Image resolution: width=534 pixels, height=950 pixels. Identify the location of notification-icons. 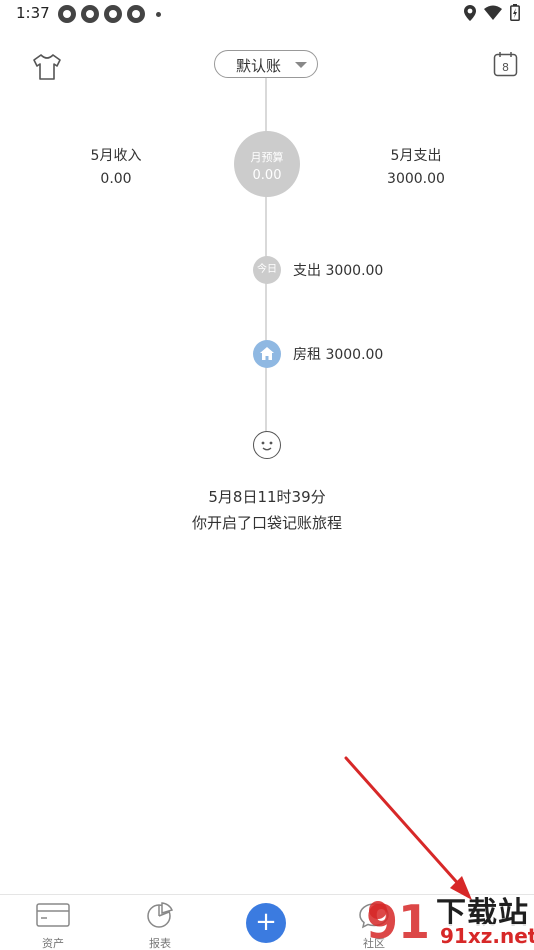
(109, 14).